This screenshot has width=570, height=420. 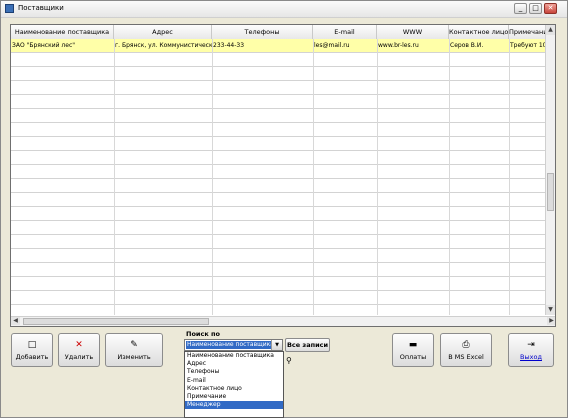 I want to click on chevron-down-icon: ▼, so click(x=276, y=345).